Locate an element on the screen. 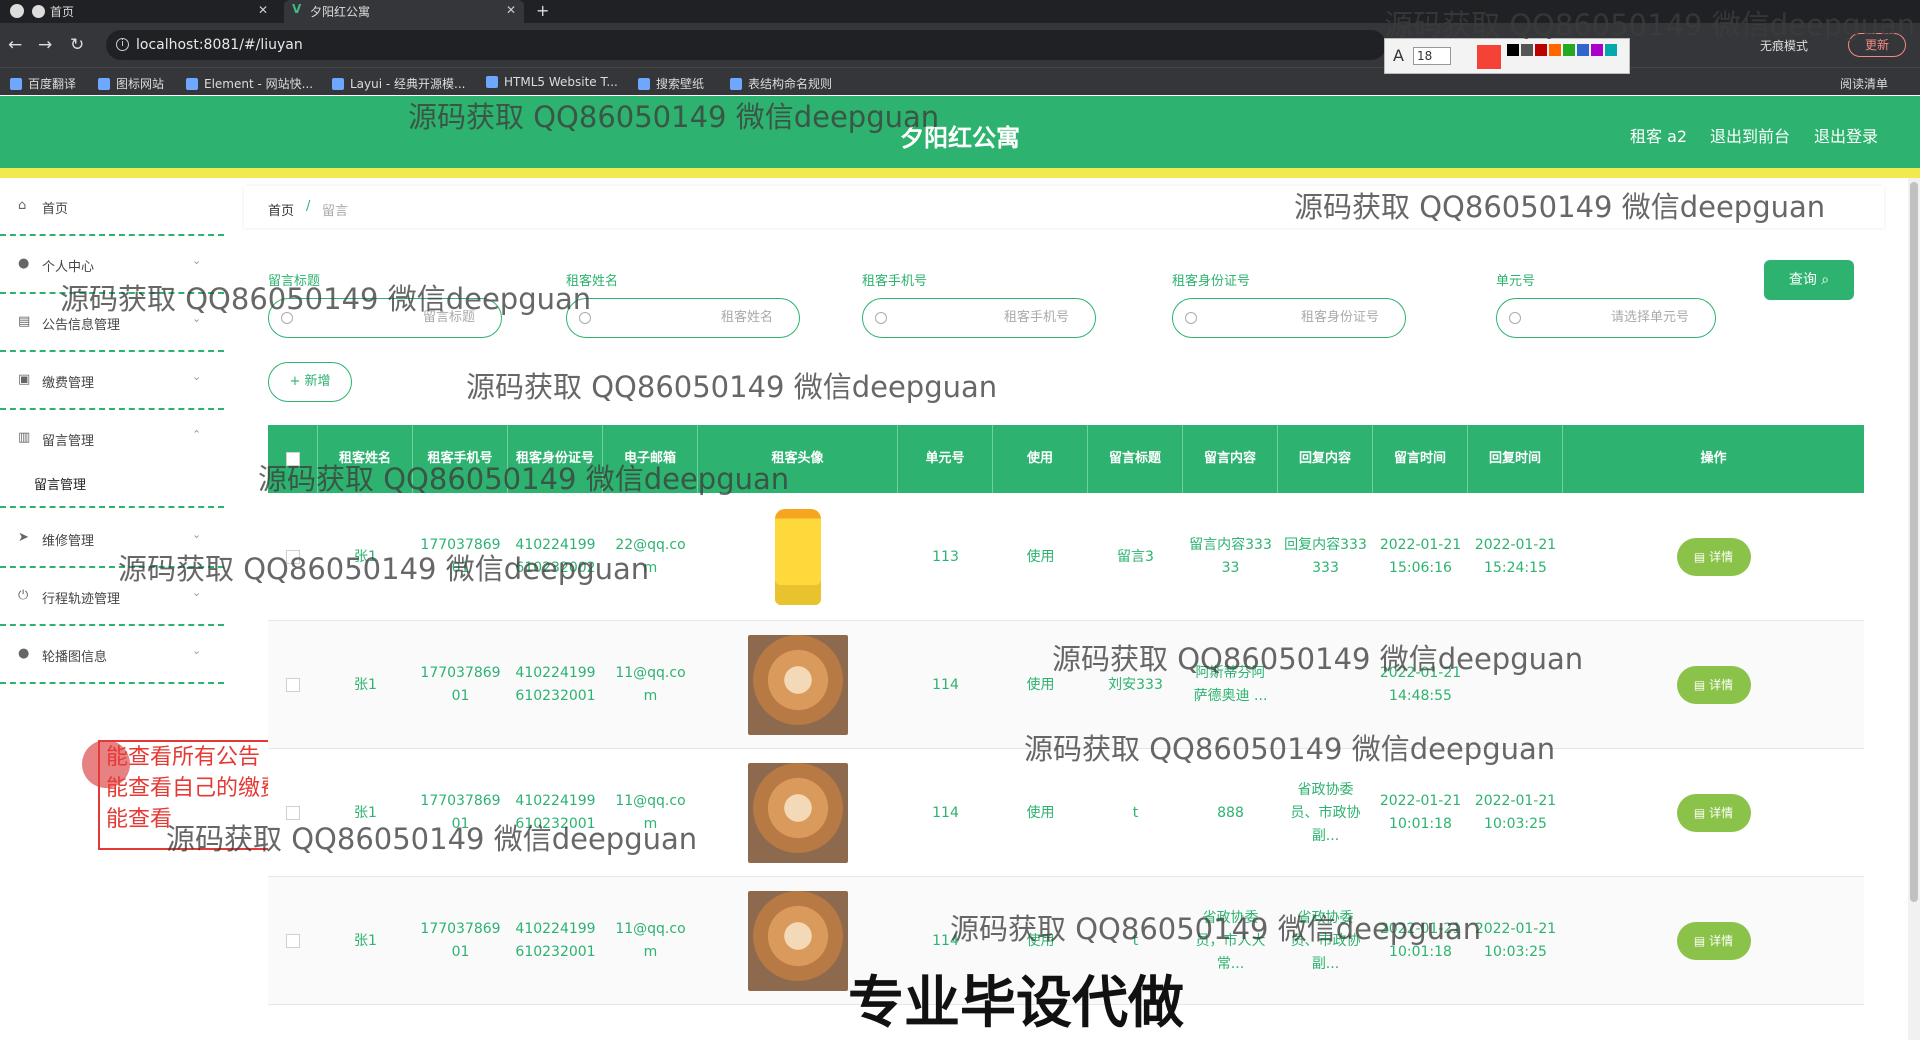  msg-time-cell: 2022-01-21 14:48:55 is located at coordinates (1420, 684).